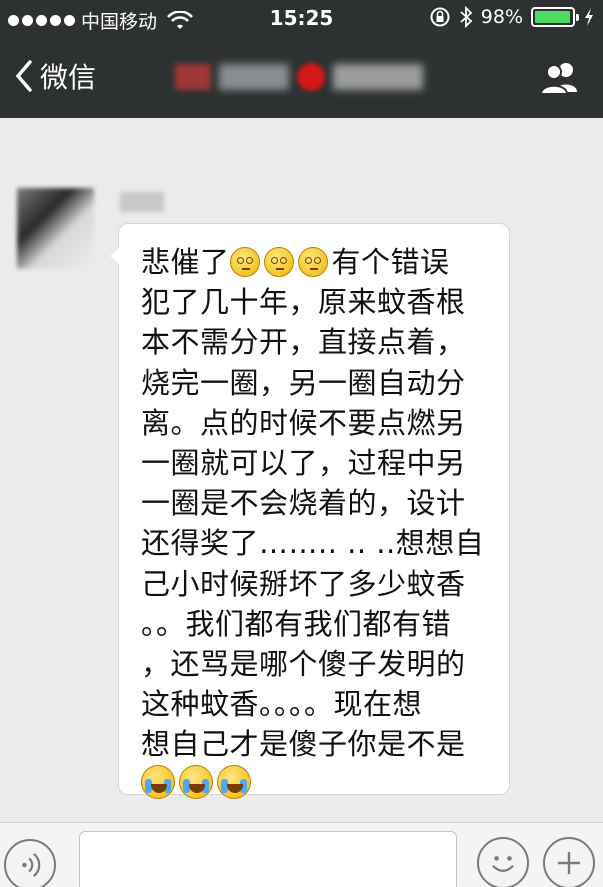 The width and height of the screenshot is (603, 887). I want to click on message-input, so click(268, 859).